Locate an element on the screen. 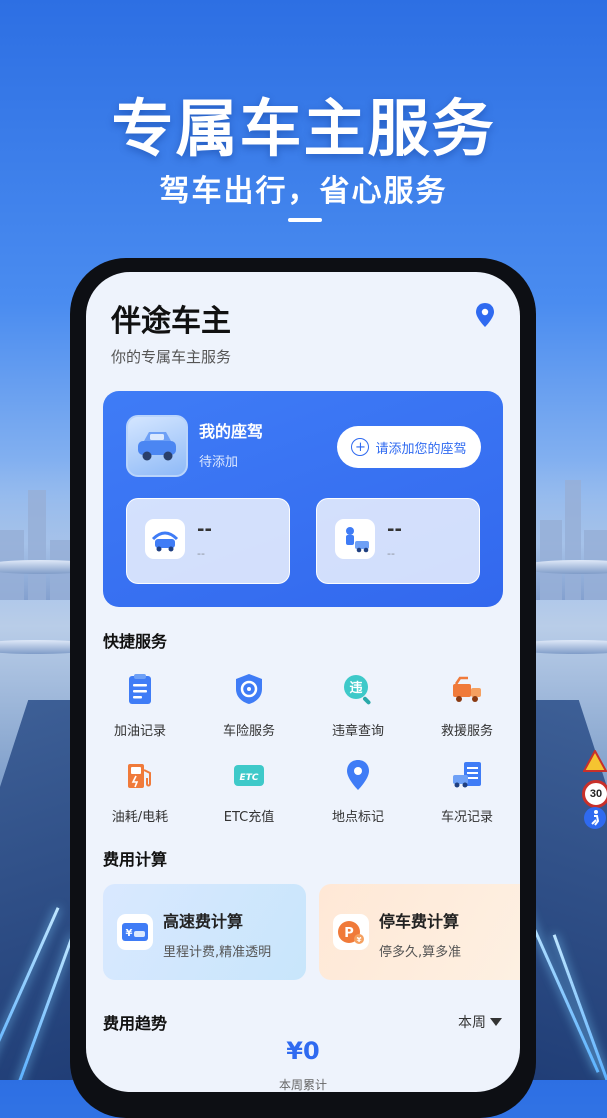  fuel-pump-icon is located at coordinates (139, 776).